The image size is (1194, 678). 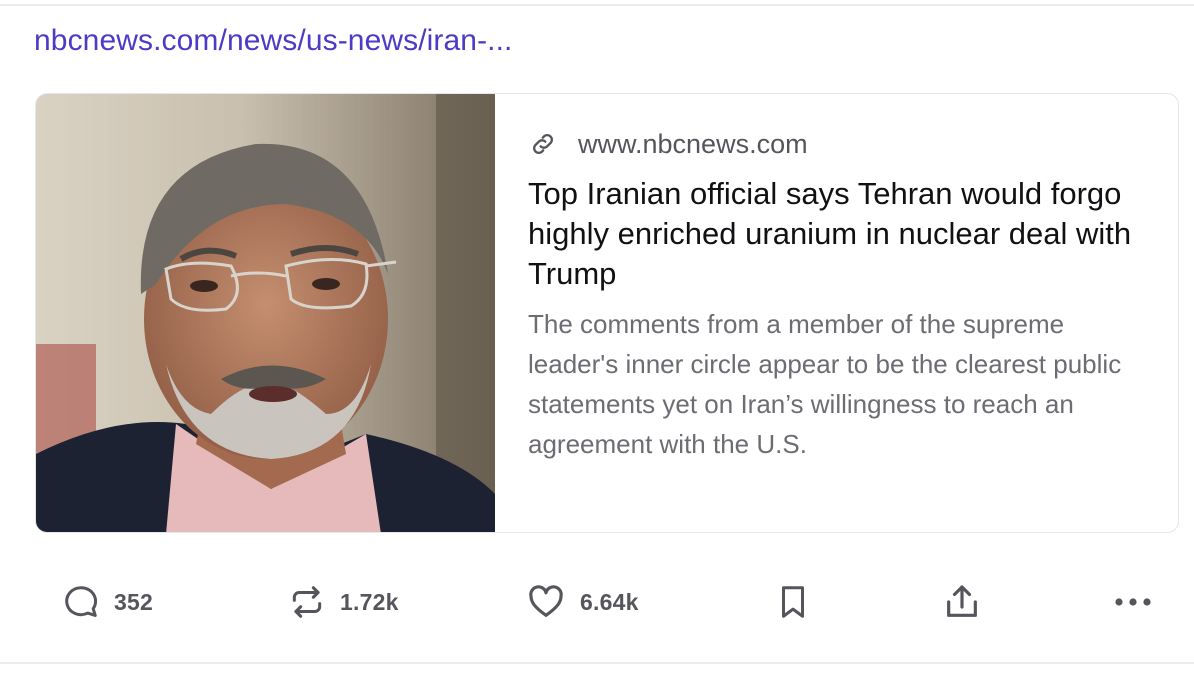 I want to click on comment-icon, so click(x=81, y=602).